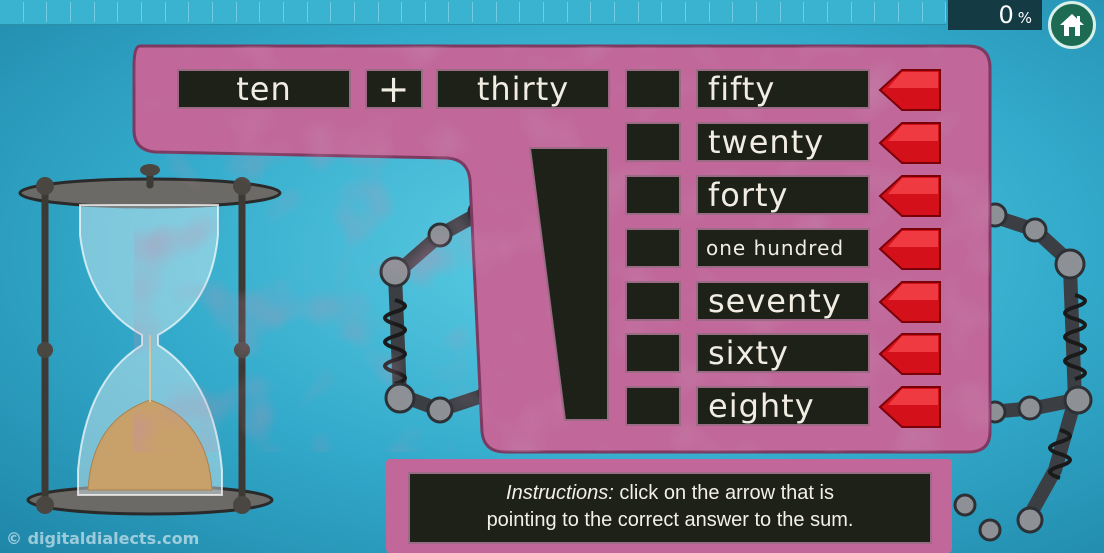 Image resolution: width=1104 pixels, height=553 pixels. I want to click on instructions-text-1: click on the arrow that is, so click(723, 493).